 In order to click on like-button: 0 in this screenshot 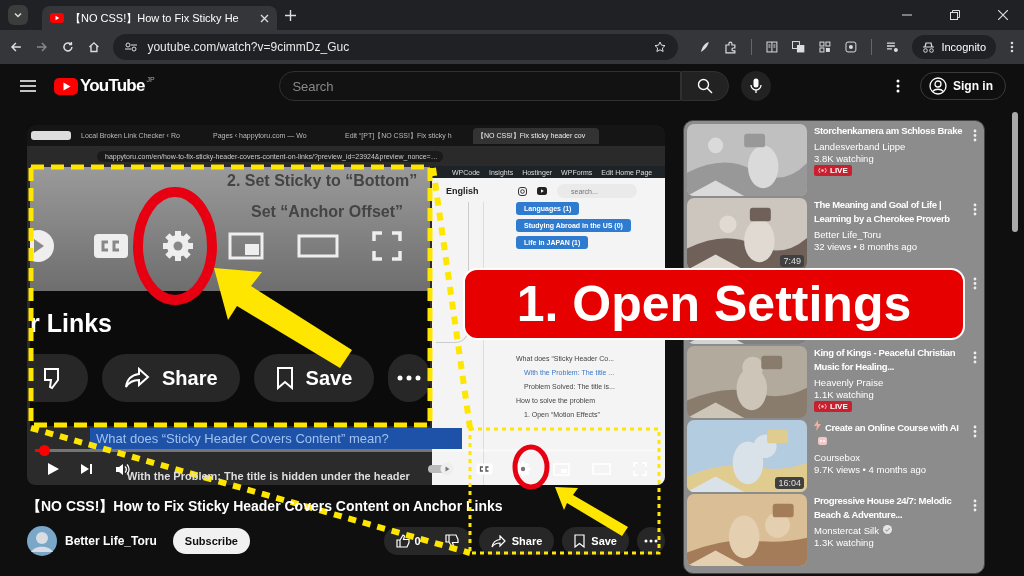, I will do `click(408, 541)`.